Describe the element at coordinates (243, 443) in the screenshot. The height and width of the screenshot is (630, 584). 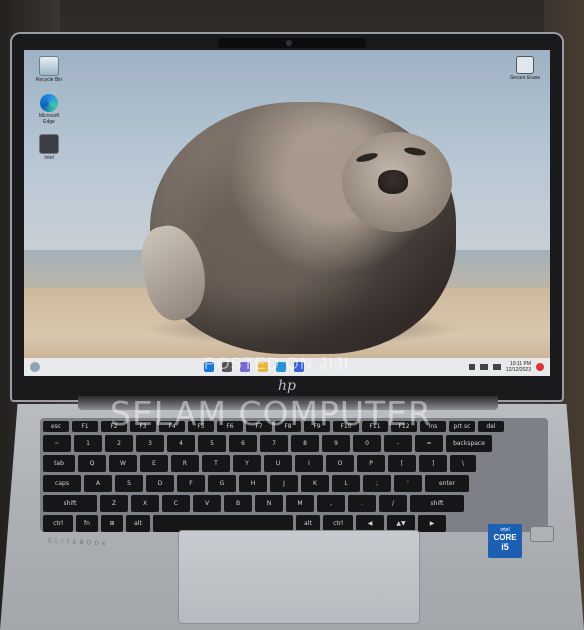
I see `key: 6` at that location.